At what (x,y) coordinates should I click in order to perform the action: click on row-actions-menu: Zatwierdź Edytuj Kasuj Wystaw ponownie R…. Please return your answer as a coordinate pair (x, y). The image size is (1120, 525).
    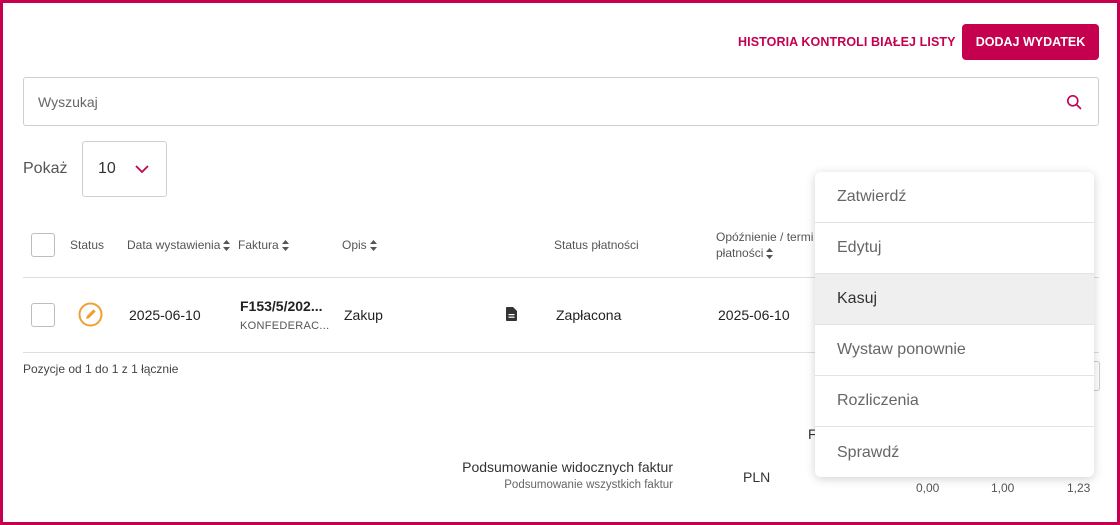
    Looking at the image, I should click on (954, 324).